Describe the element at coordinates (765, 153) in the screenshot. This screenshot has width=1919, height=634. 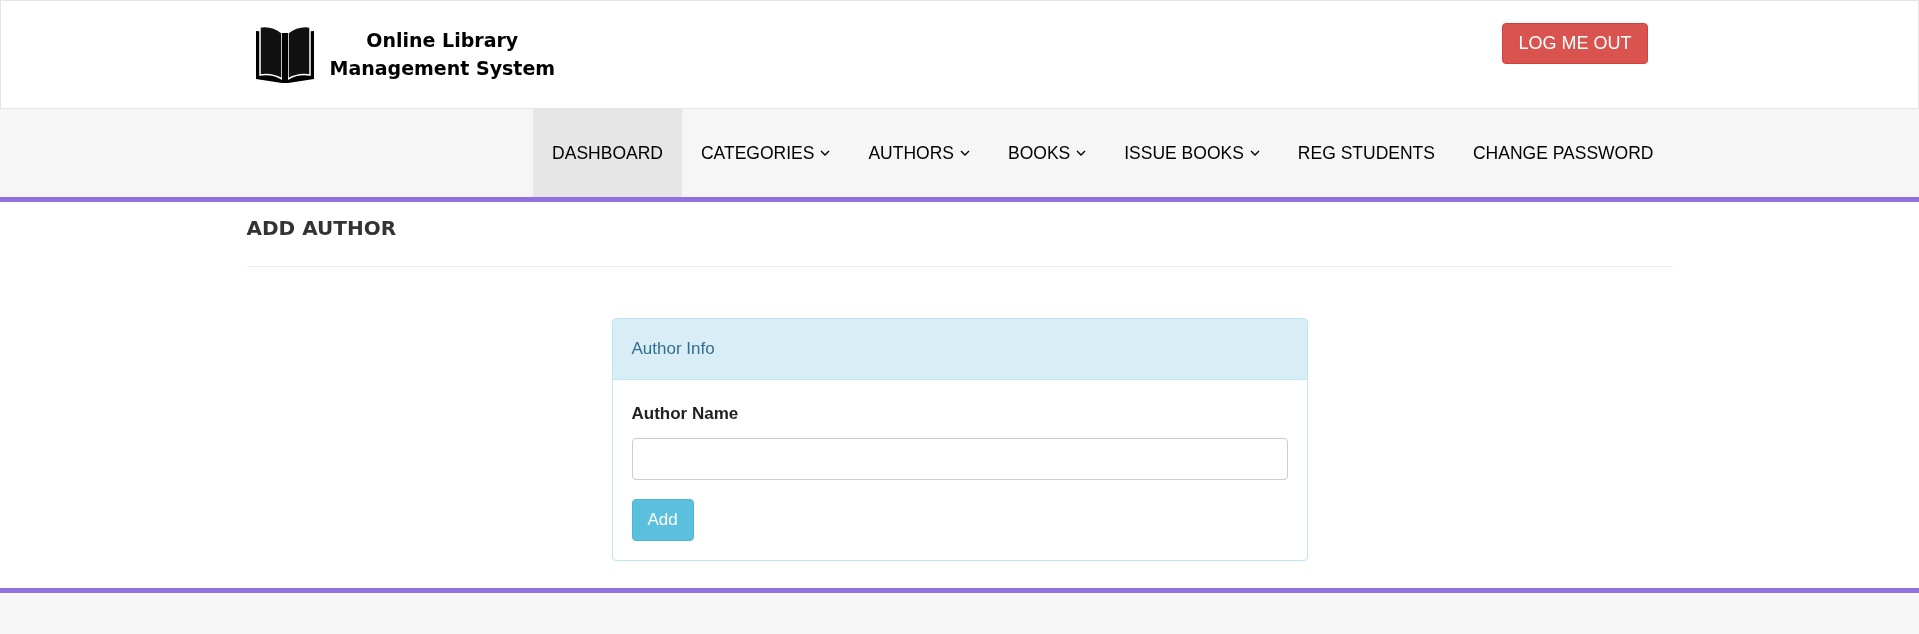
I see `nav-link: CATEGORIES` at that location.